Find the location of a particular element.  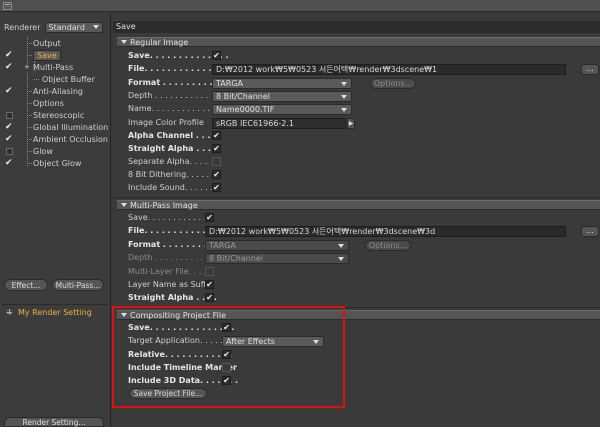

include-sound-checkbox: ✔ is located at coordinates (216, 187).